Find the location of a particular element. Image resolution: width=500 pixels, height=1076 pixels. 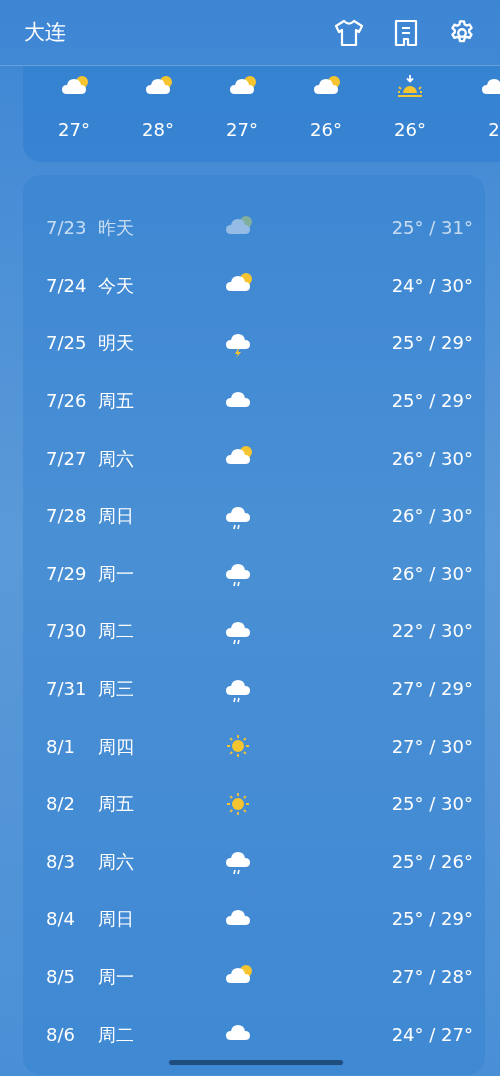

forecast-date: 7/23 is located at coordinates (67, 228).